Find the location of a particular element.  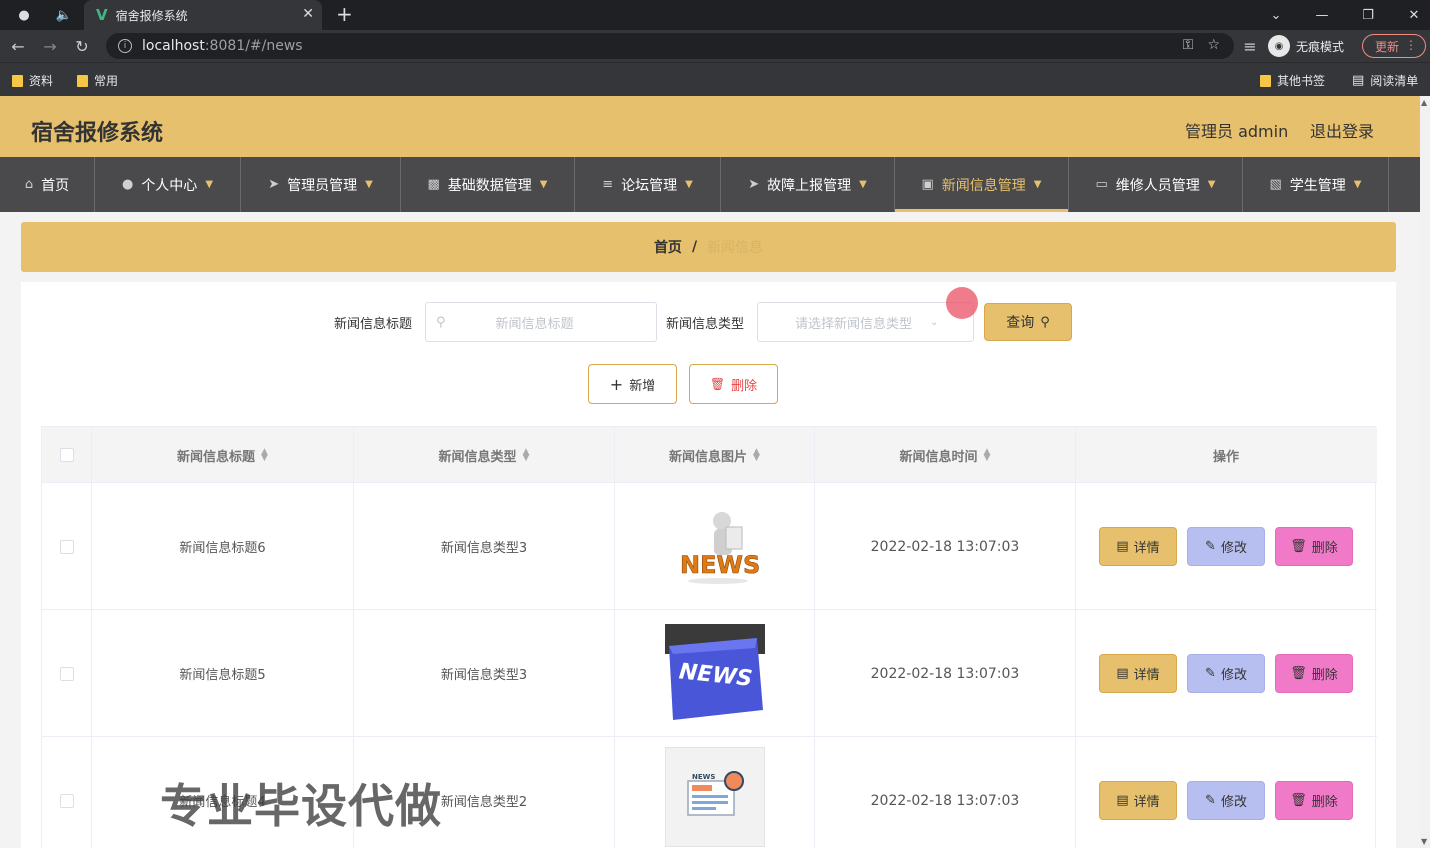

nav-item-repair-staff: ▭ 维修人员管理 ▼ is located at coordinates (1156, 184).